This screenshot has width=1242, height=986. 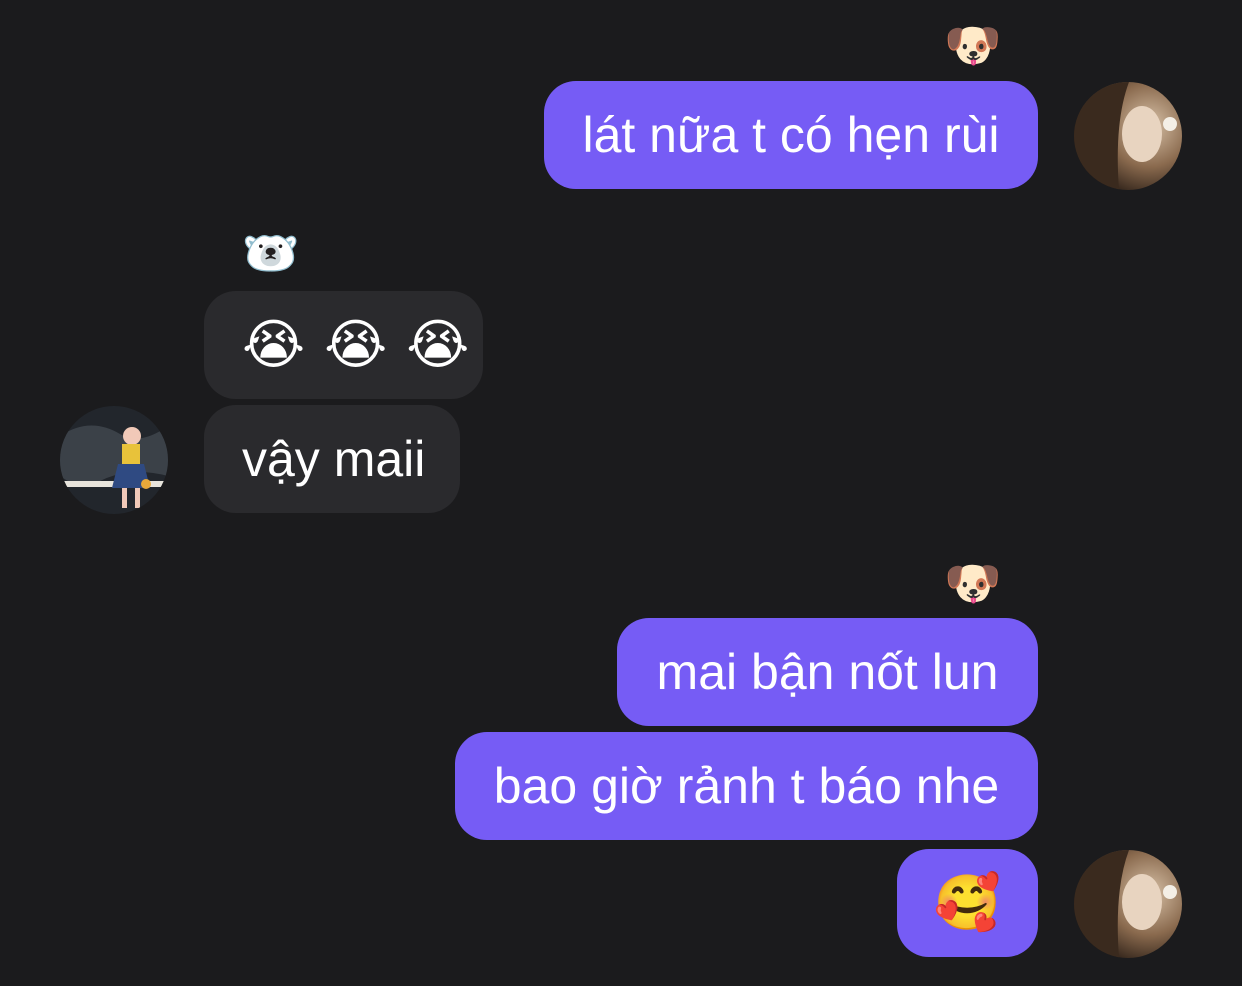 What do you see at coordinates (791, 135) in the screenshot?
I see `sent-message-bubble: lát nữa t có hẹn rùi` at bounding box center [791, 135].